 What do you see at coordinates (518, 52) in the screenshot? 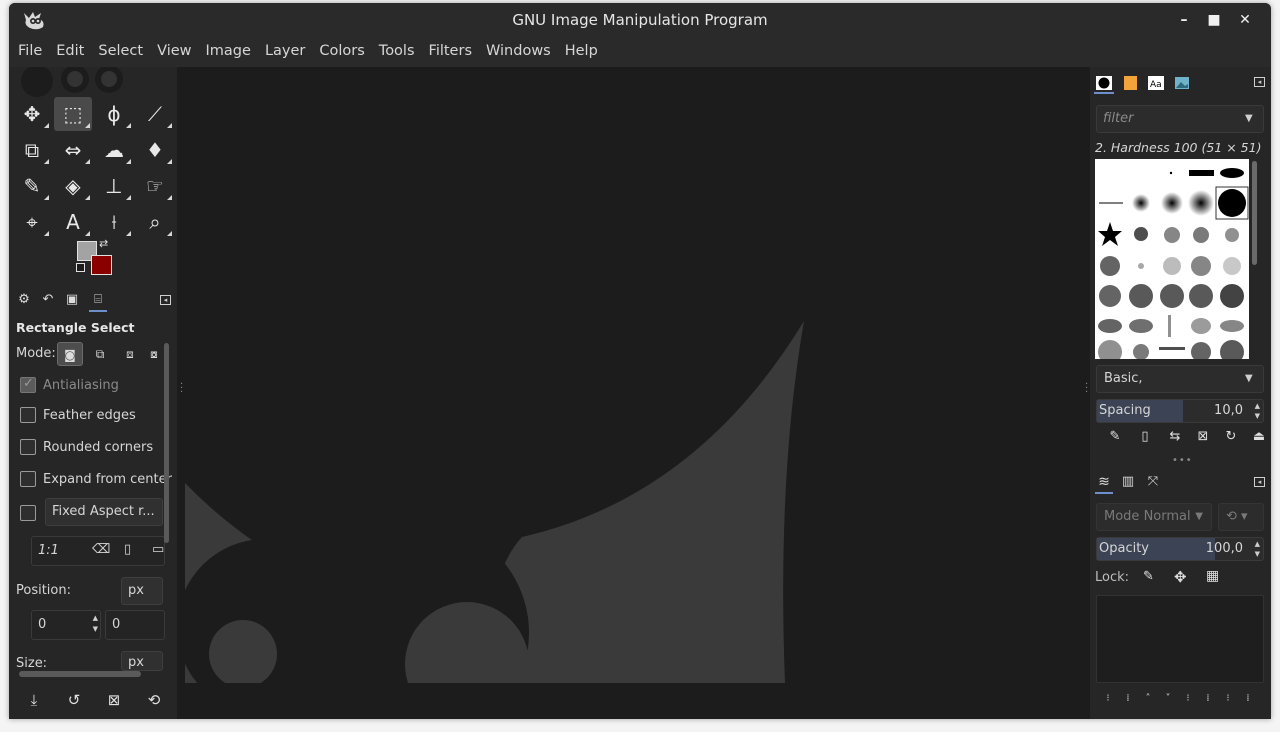
I see `menu-windows: Windows` at bounding box center [518, 52].